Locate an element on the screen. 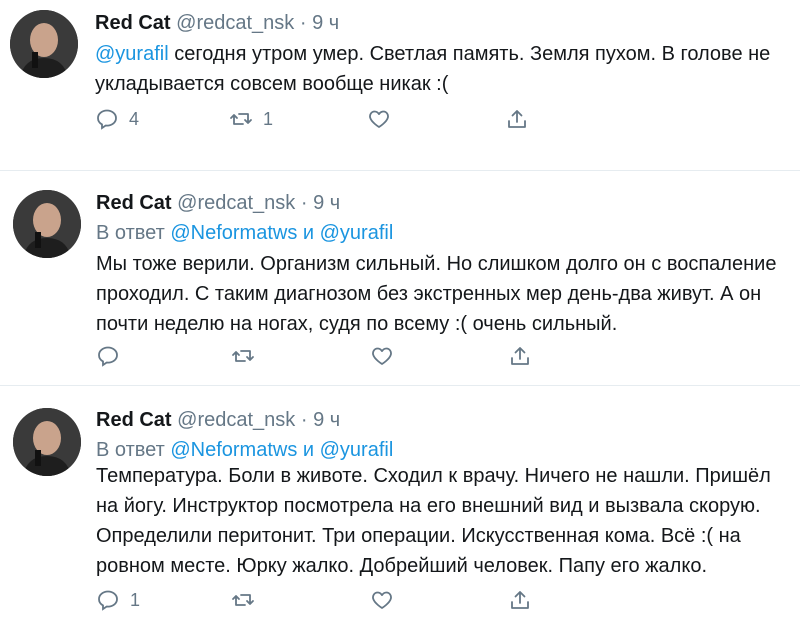  tweet-actions: 1 is located at coordinates (316, 600).